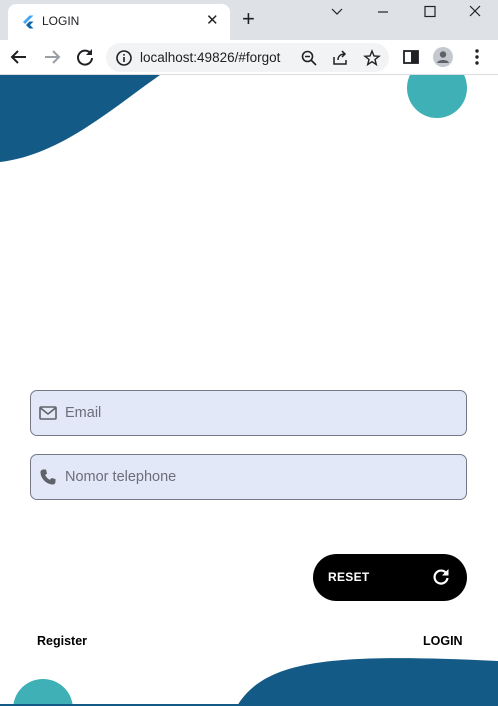  I want to click on top-teal-circle, so click(437, 96).